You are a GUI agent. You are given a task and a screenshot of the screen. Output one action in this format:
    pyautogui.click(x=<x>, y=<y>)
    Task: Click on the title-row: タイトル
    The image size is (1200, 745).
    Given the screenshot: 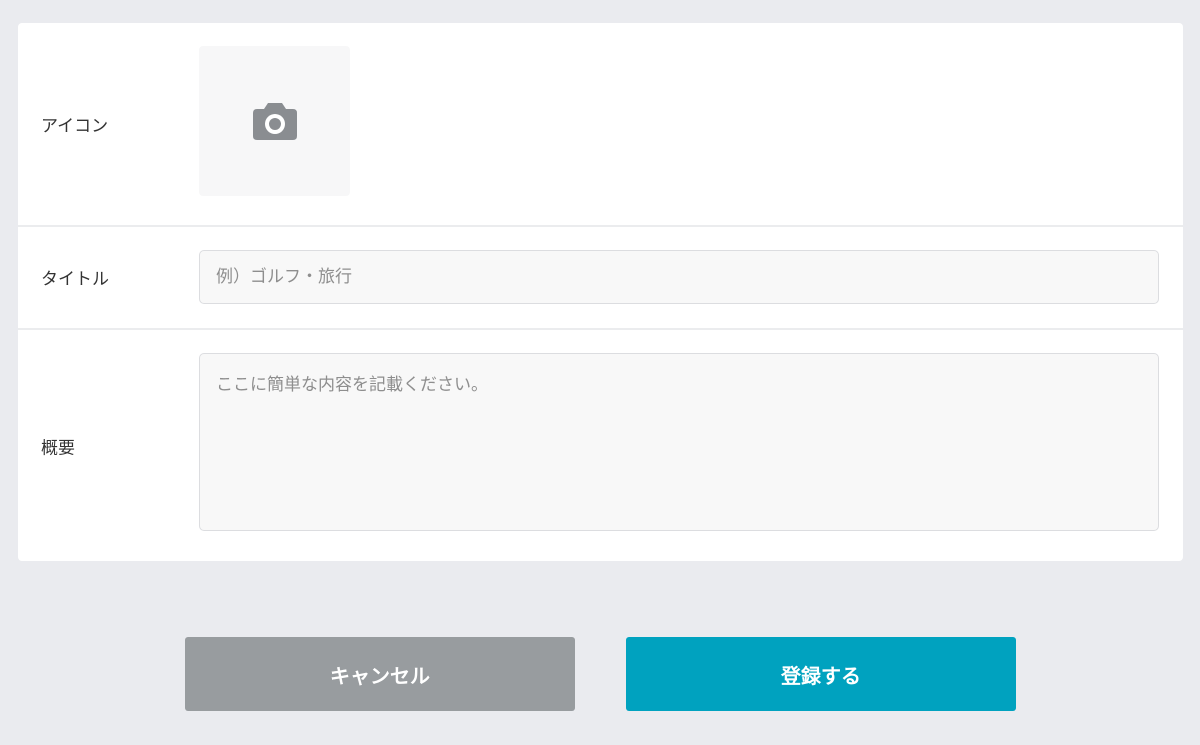 What is the action you would take?
    pyautogui.click(x=600, y=278)
    